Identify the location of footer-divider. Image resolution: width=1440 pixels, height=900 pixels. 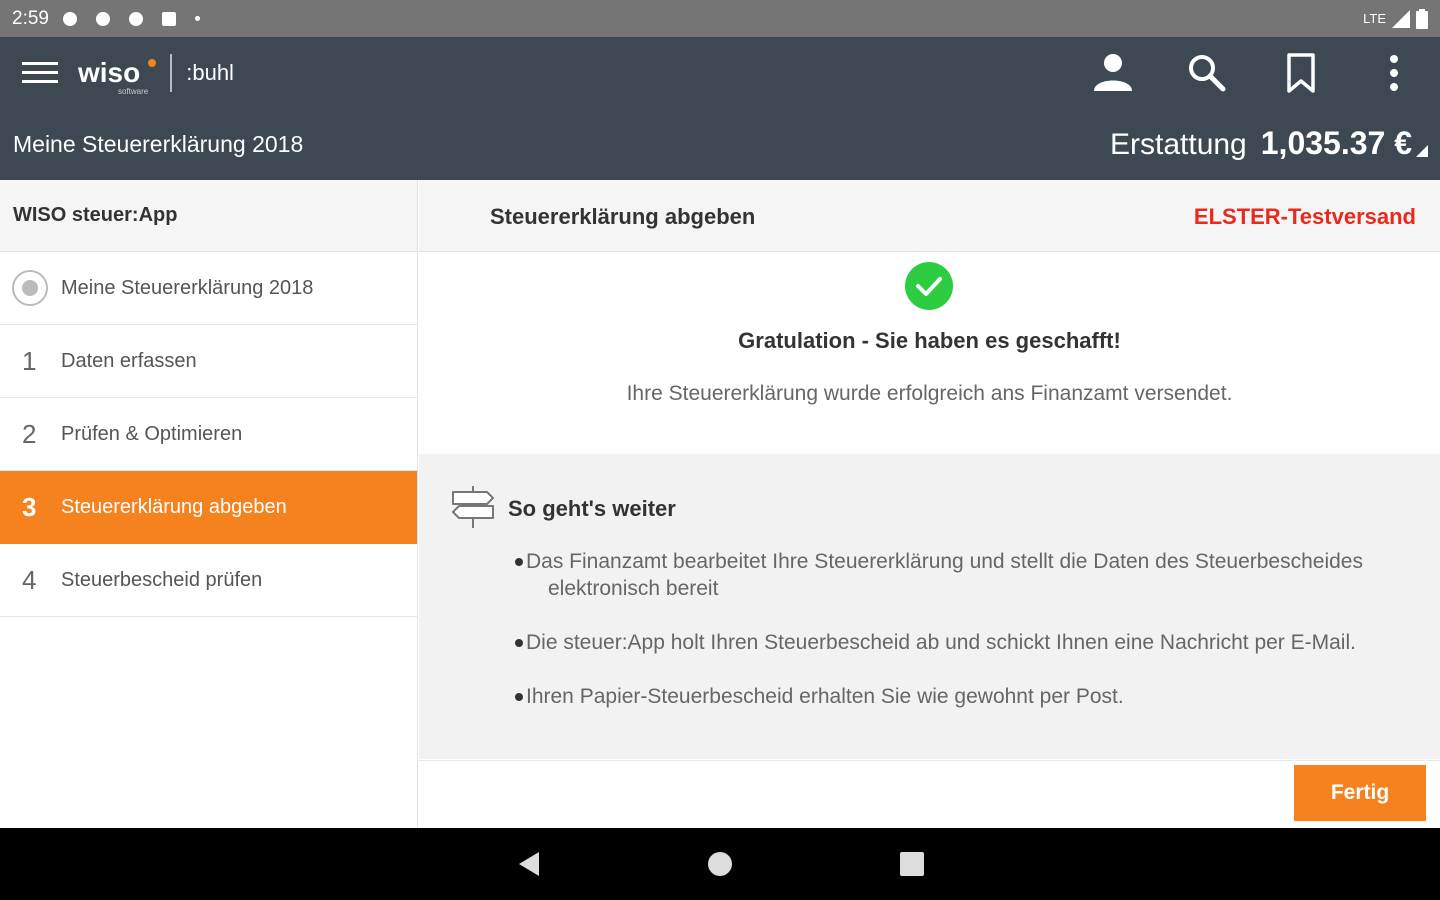
(929, 760).